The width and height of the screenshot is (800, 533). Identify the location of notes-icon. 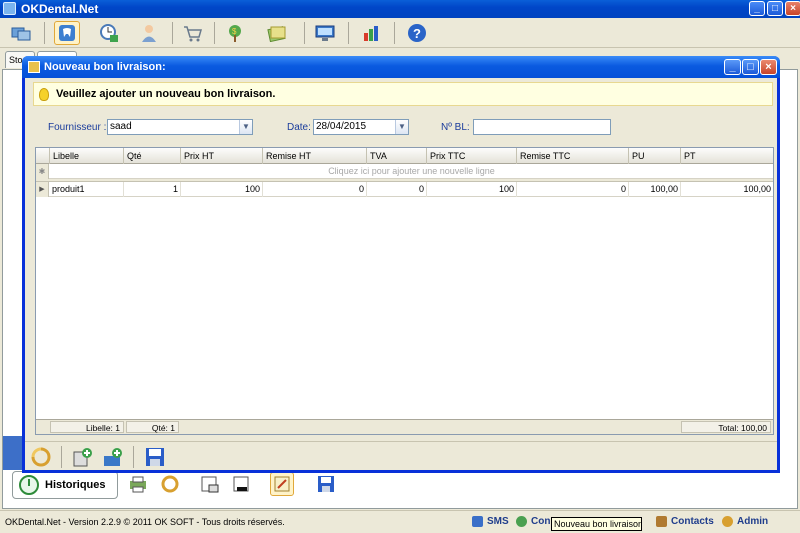
(277, 33).